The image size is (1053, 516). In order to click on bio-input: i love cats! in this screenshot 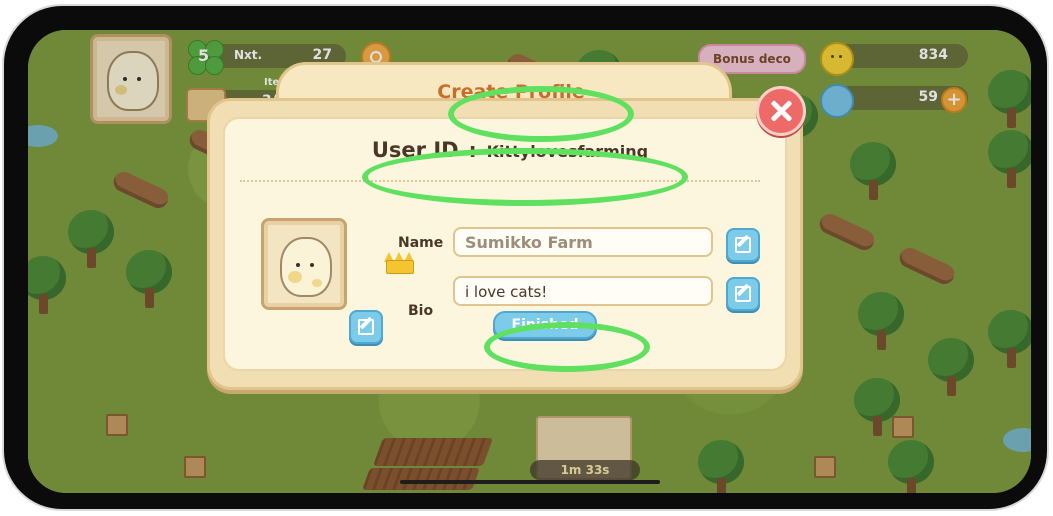, I will do `click(583, 291)`.